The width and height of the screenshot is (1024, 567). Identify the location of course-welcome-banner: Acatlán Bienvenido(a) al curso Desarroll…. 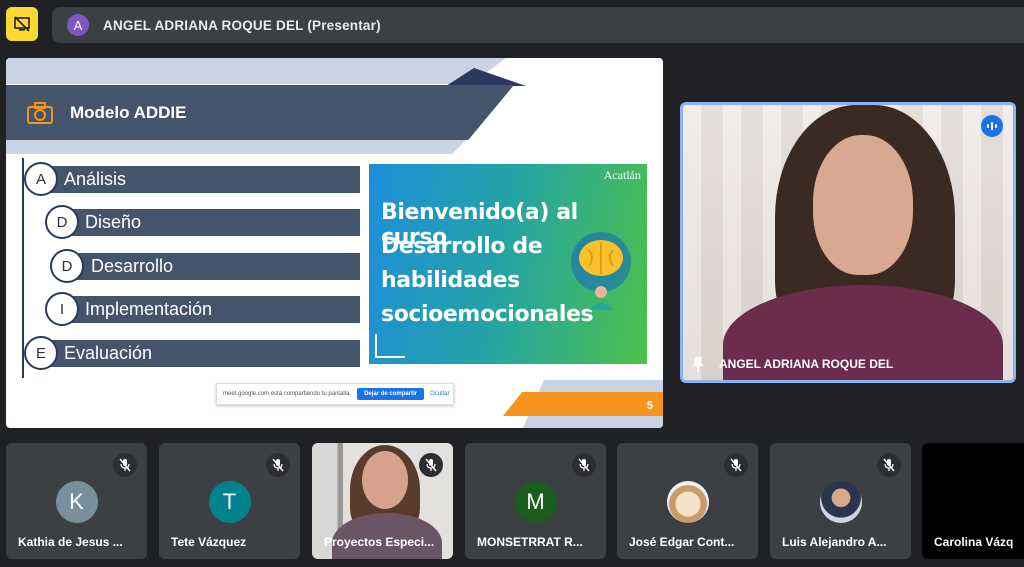
(508, 264).